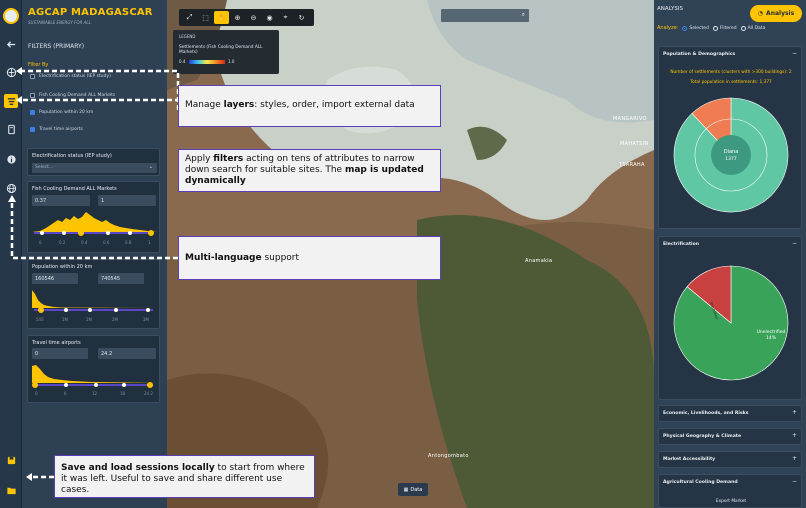 The image size is (806, 508). I want to click on annotation-language: Multi-language support, so click(309, 258).